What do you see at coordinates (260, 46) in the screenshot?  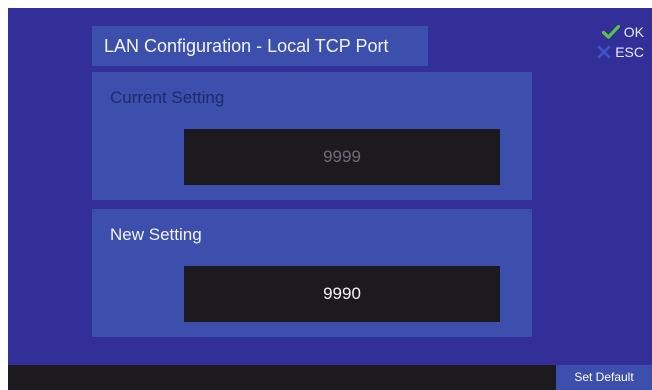 I see `page-title: LAN Configuration - Local TCP Port` at bounding box center [260, 46].